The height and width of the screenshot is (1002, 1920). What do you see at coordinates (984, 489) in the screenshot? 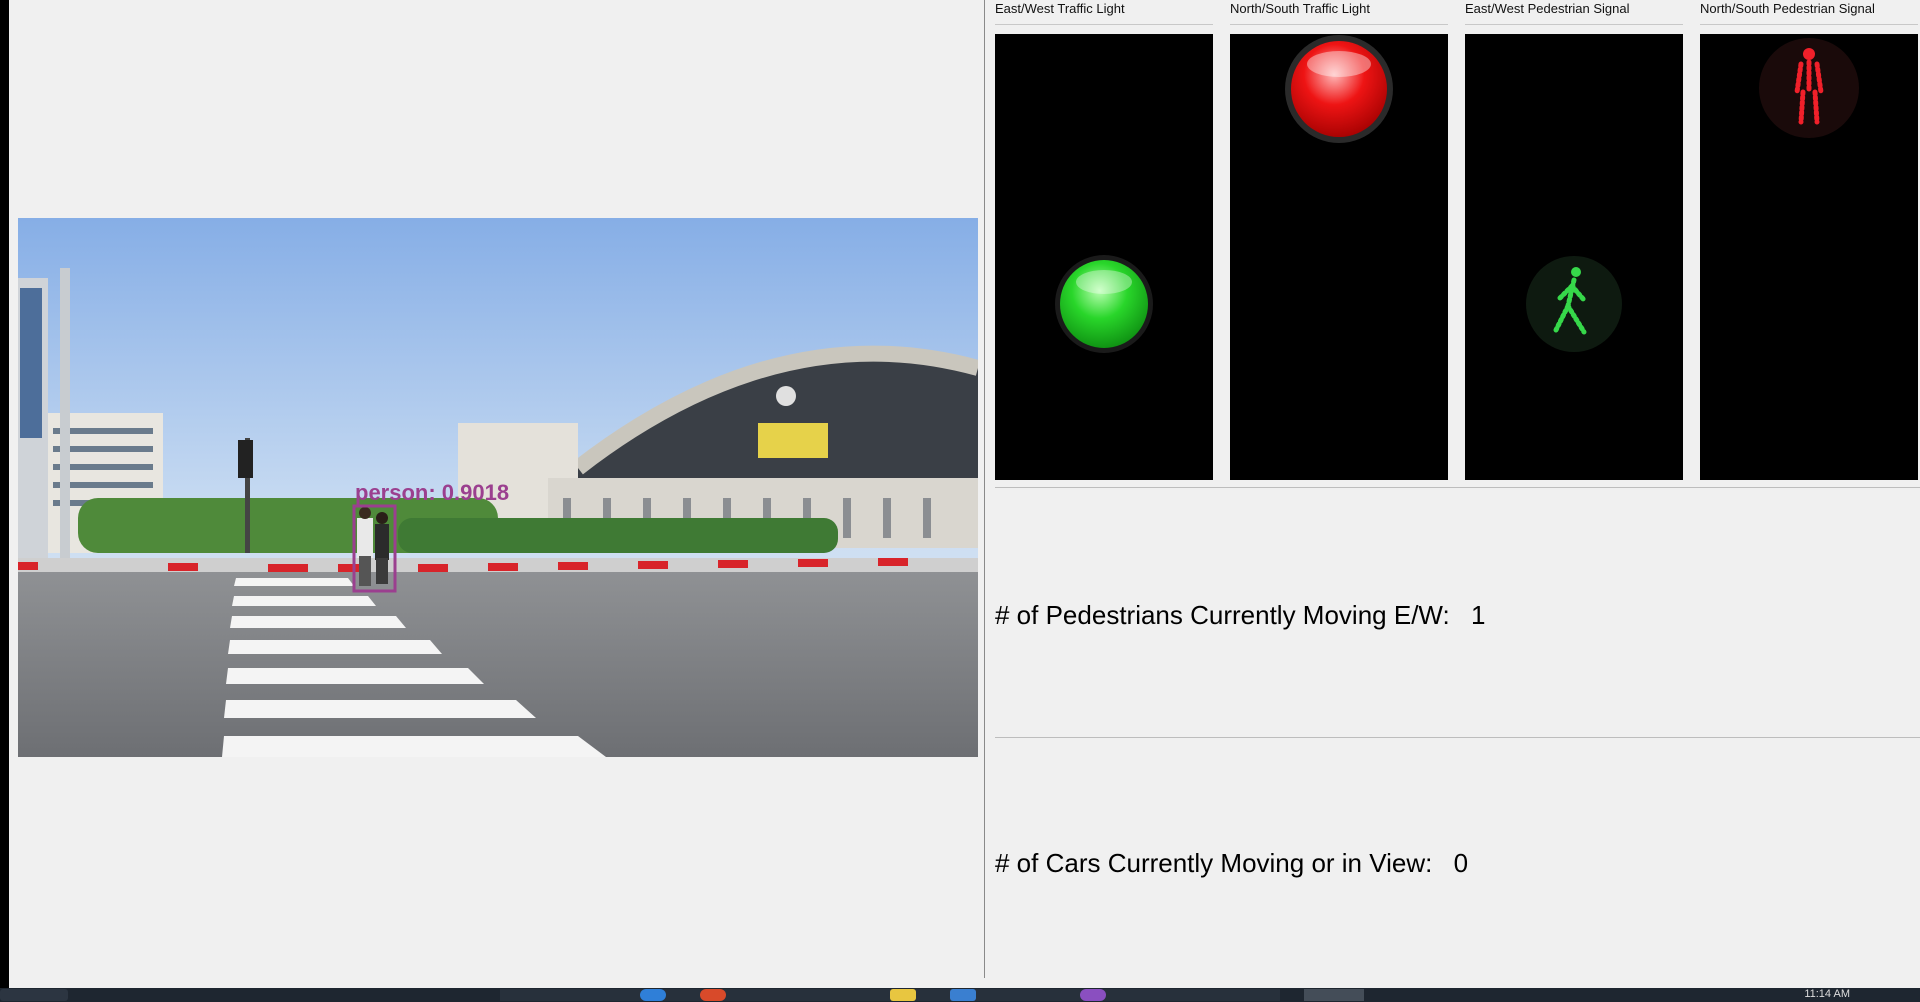
I see `vertical-divider` at bounding box center [984, 489].